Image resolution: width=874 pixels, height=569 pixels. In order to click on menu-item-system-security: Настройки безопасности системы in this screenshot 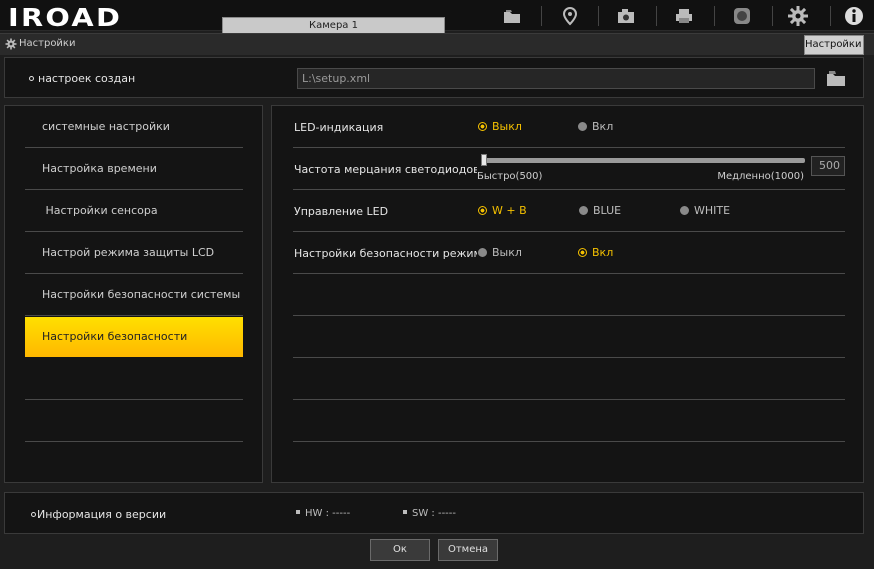, I will do `click(134, 295)`.